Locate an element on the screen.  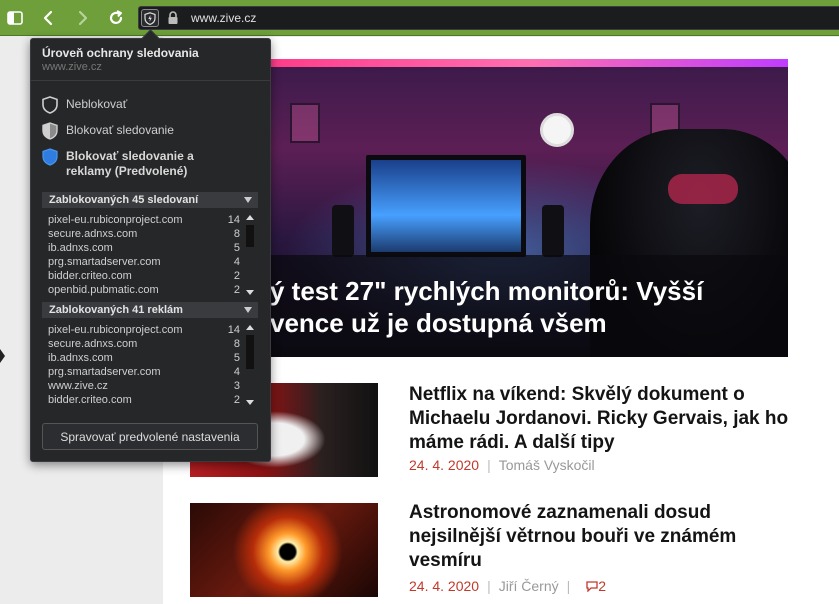
tracker-domain: pixel-eu.rubiconproject.com is located at coordinates (115, 220).